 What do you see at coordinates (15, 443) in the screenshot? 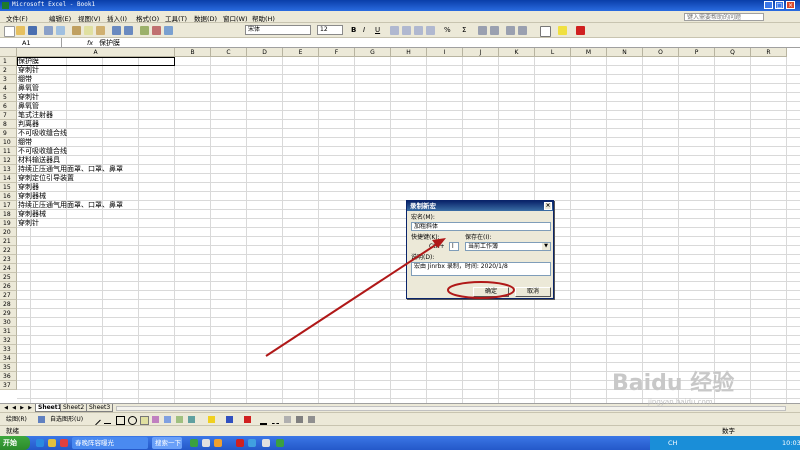
I see `start-button: 开始` at bounding box center [15, 443].